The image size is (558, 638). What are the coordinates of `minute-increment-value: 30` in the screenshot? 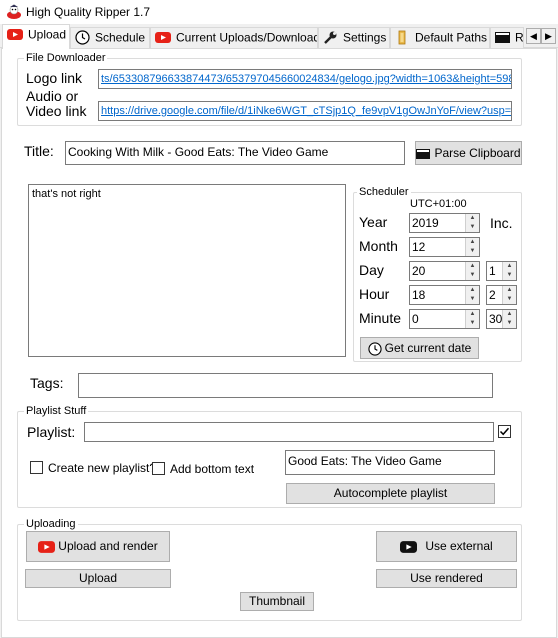 It's located at (496, 319).